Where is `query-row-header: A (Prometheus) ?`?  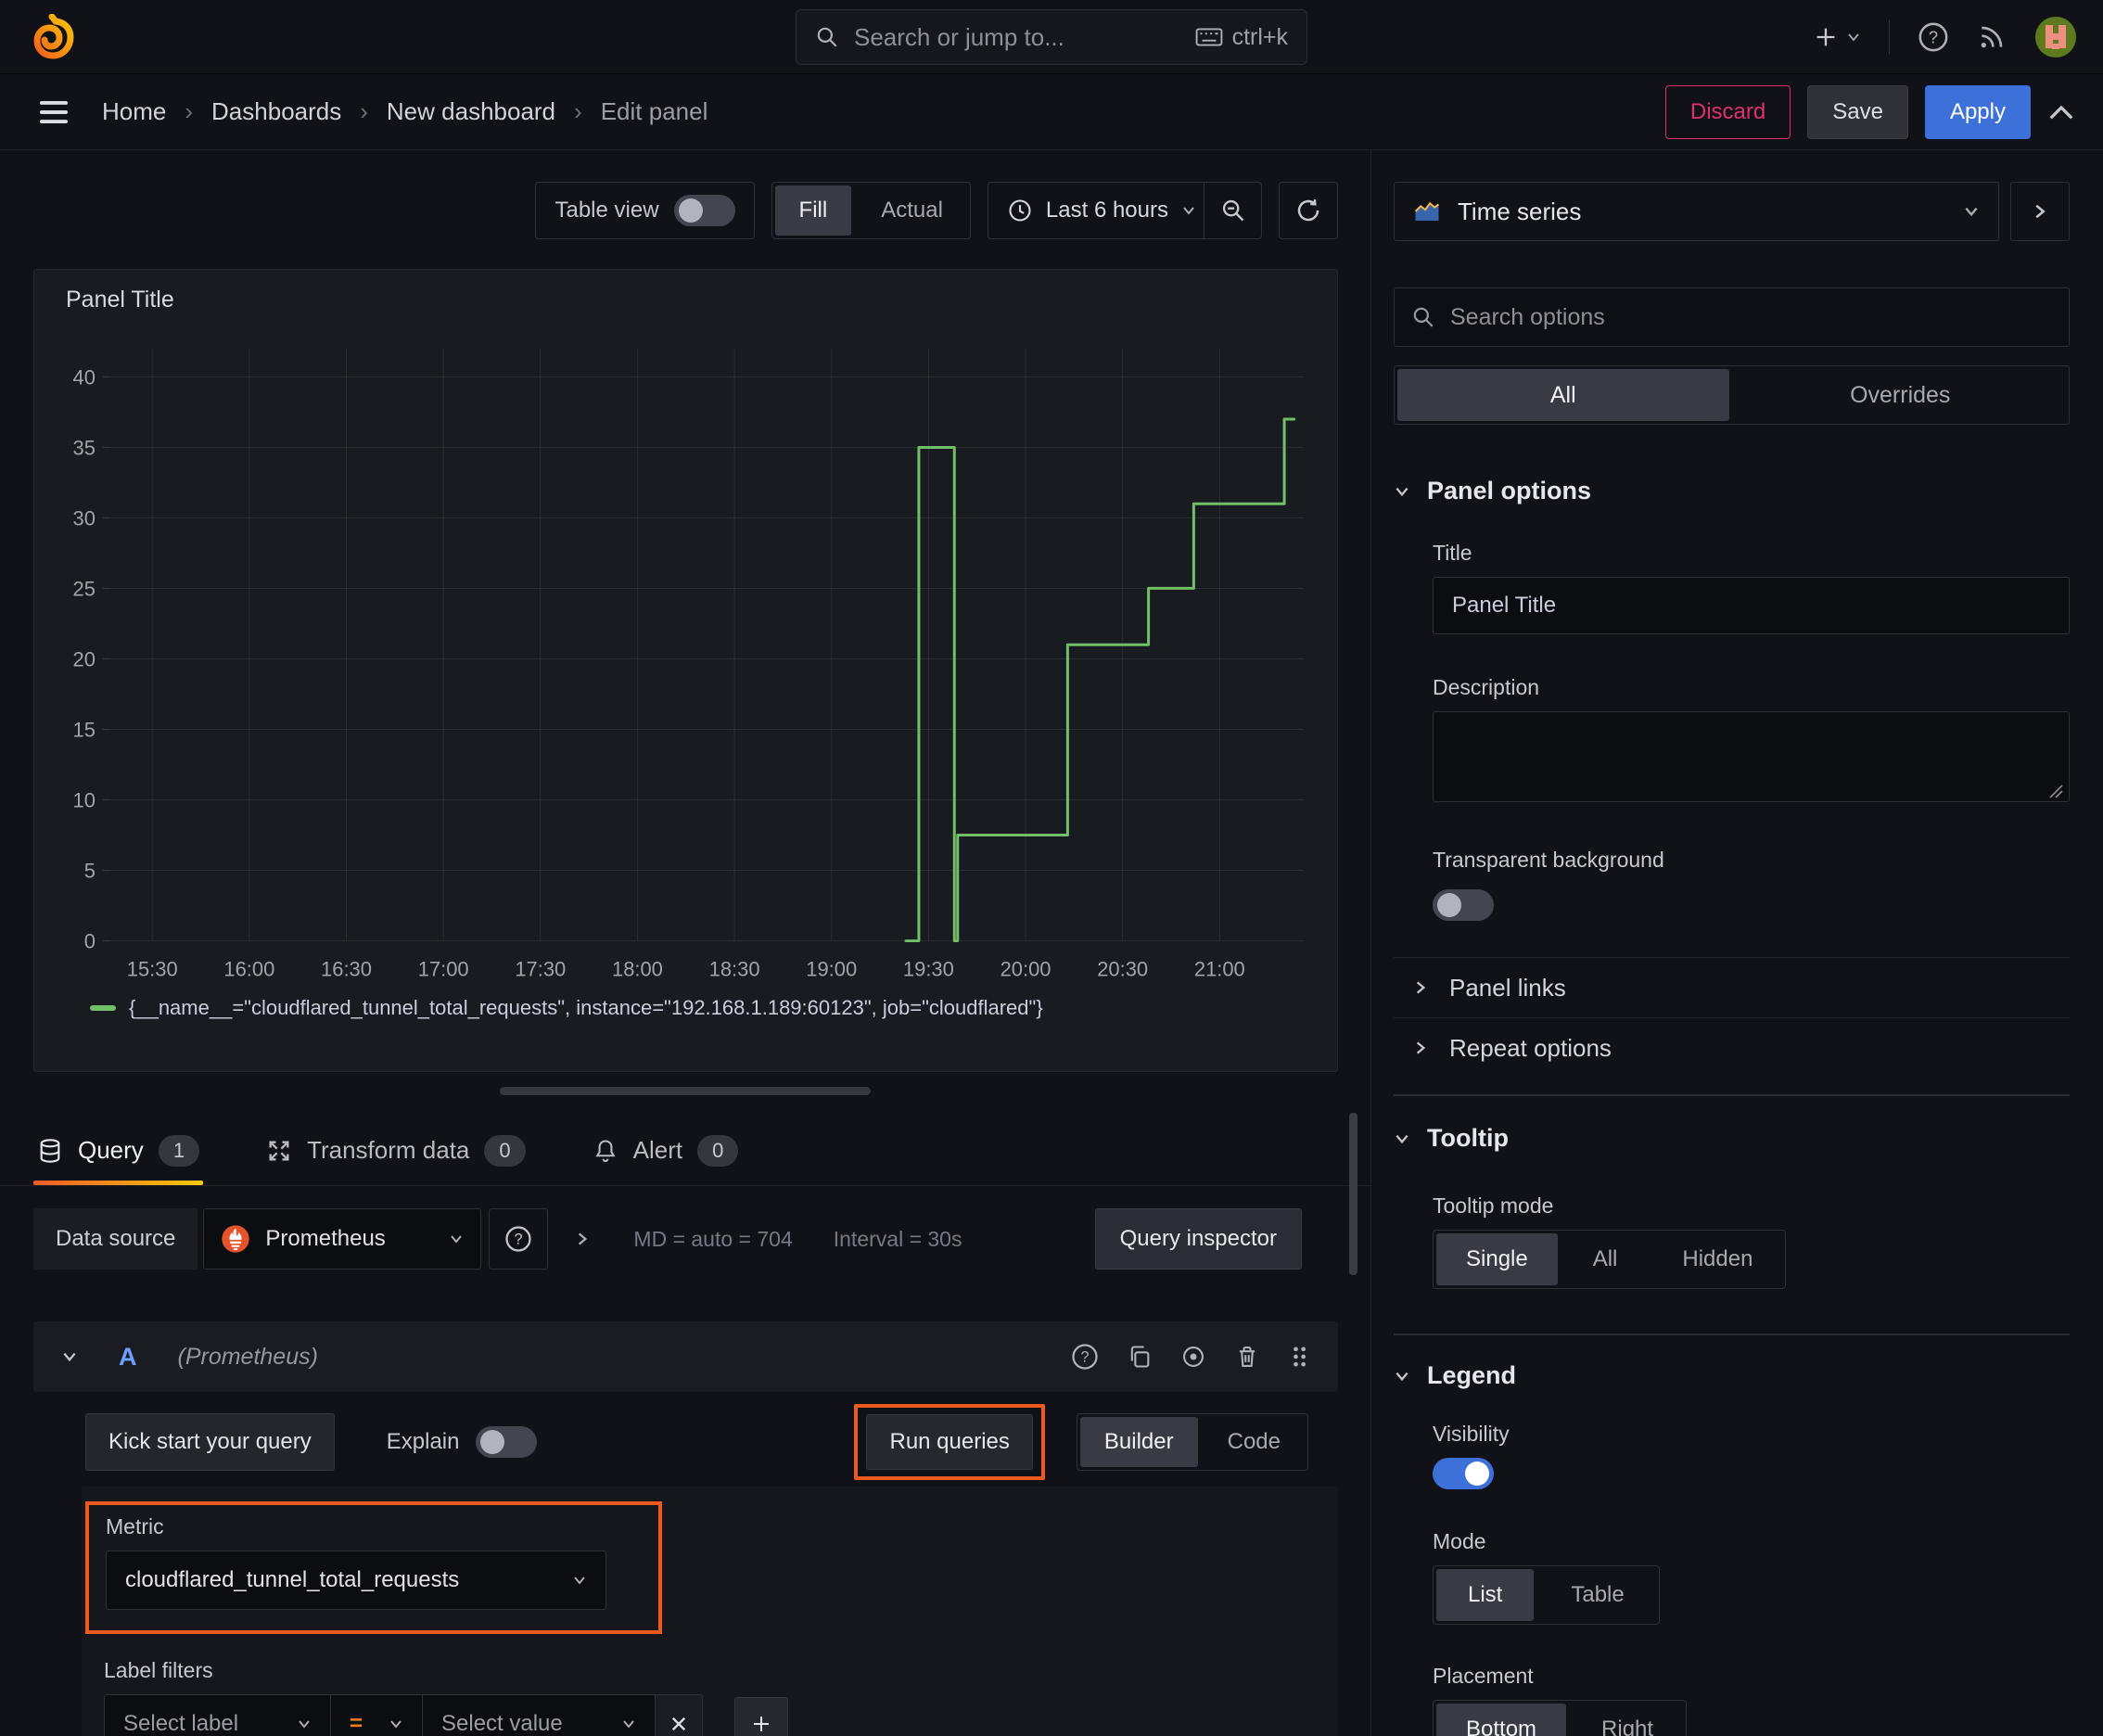 query-row-header: A (Prometheus) ? is located at coordinates (685, 1356).